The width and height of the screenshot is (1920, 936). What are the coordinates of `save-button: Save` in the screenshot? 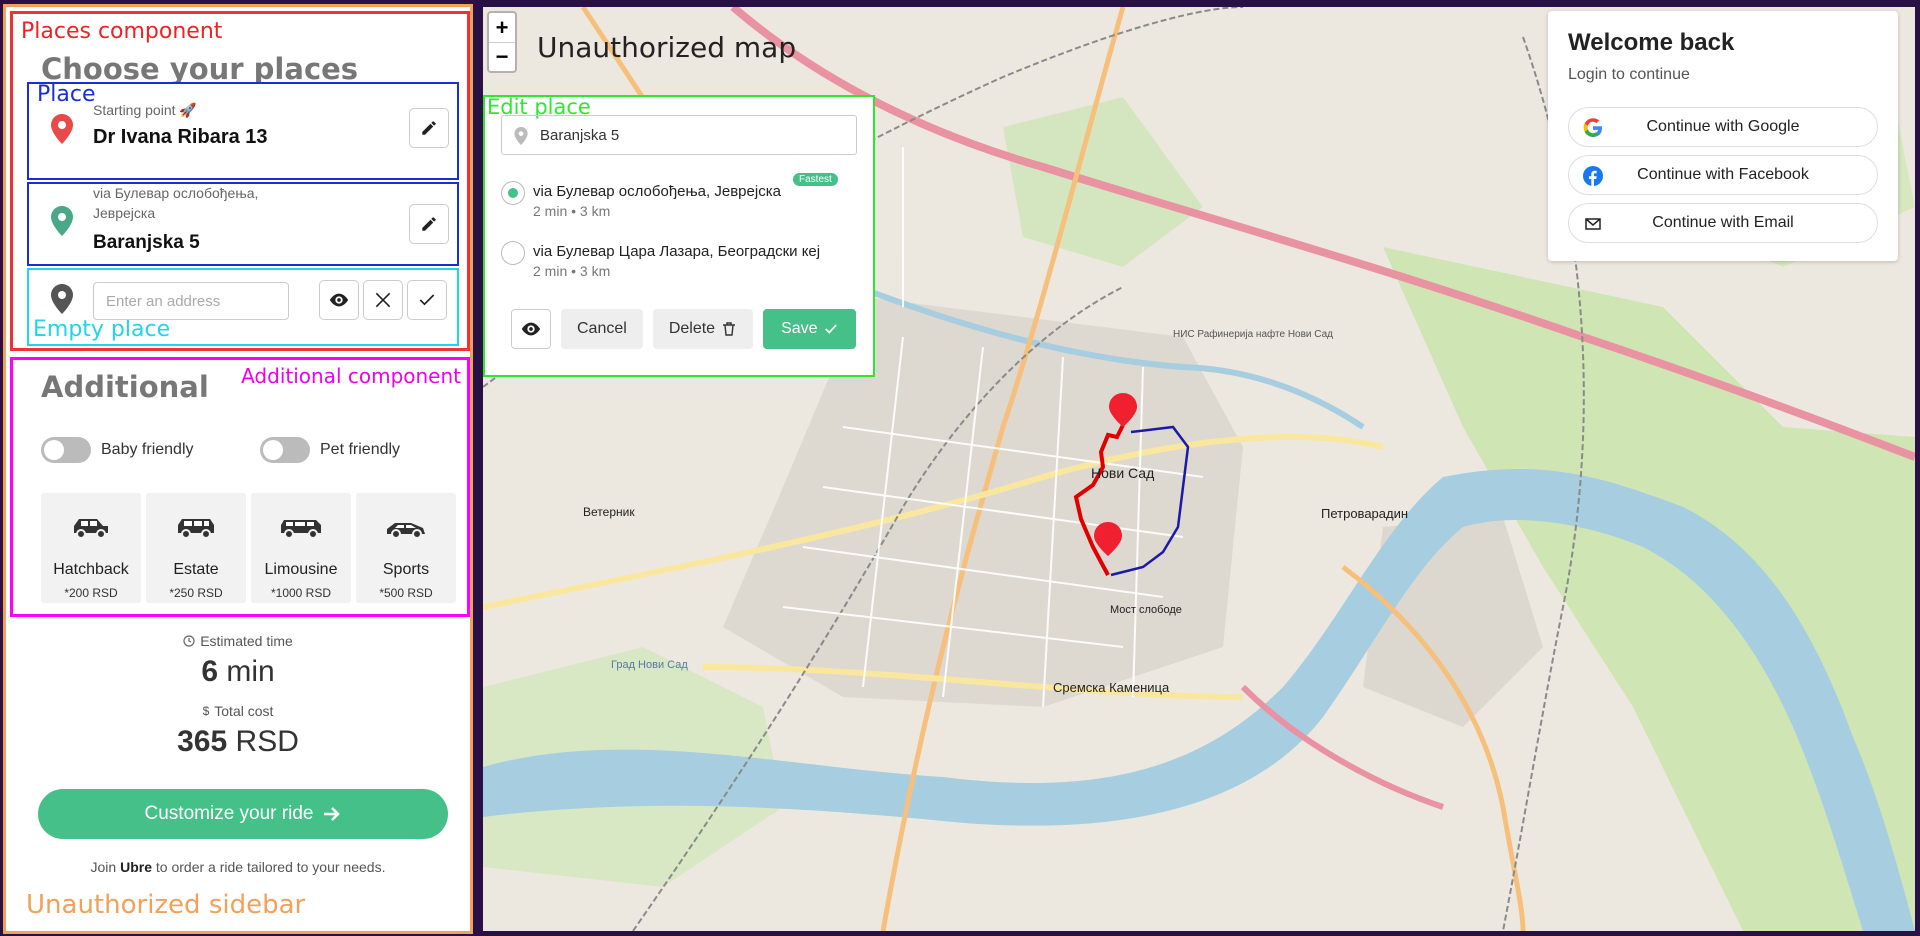 It's located at (809, 329).